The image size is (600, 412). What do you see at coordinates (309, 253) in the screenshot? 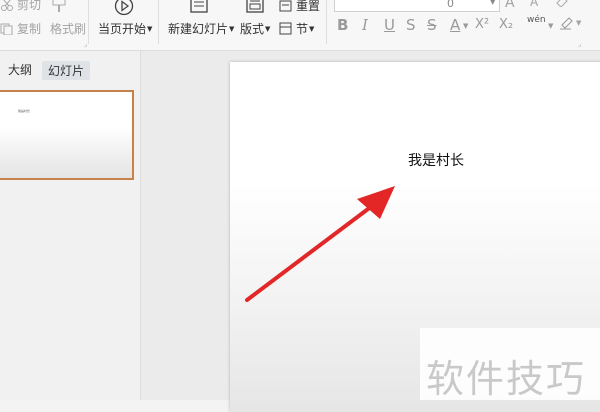
I see `arrow-shaft` at bounding box center [309, 253].